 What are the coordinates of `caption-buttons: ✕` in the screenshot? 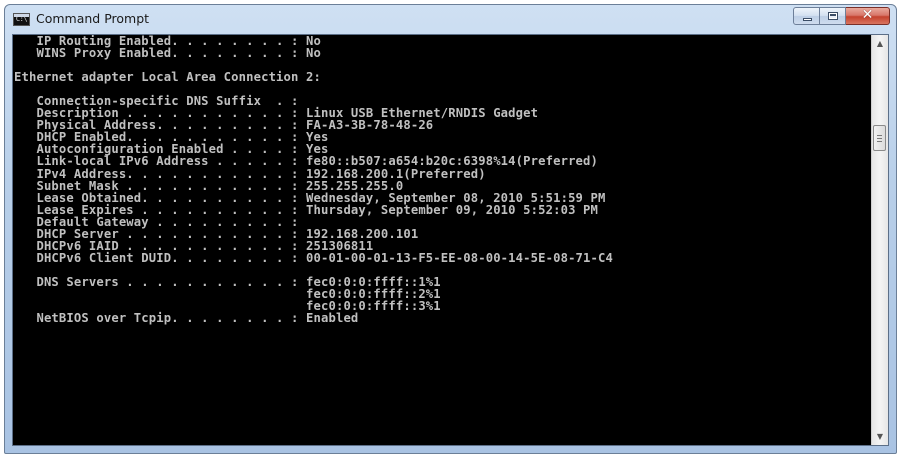 It's located at (841, 16).